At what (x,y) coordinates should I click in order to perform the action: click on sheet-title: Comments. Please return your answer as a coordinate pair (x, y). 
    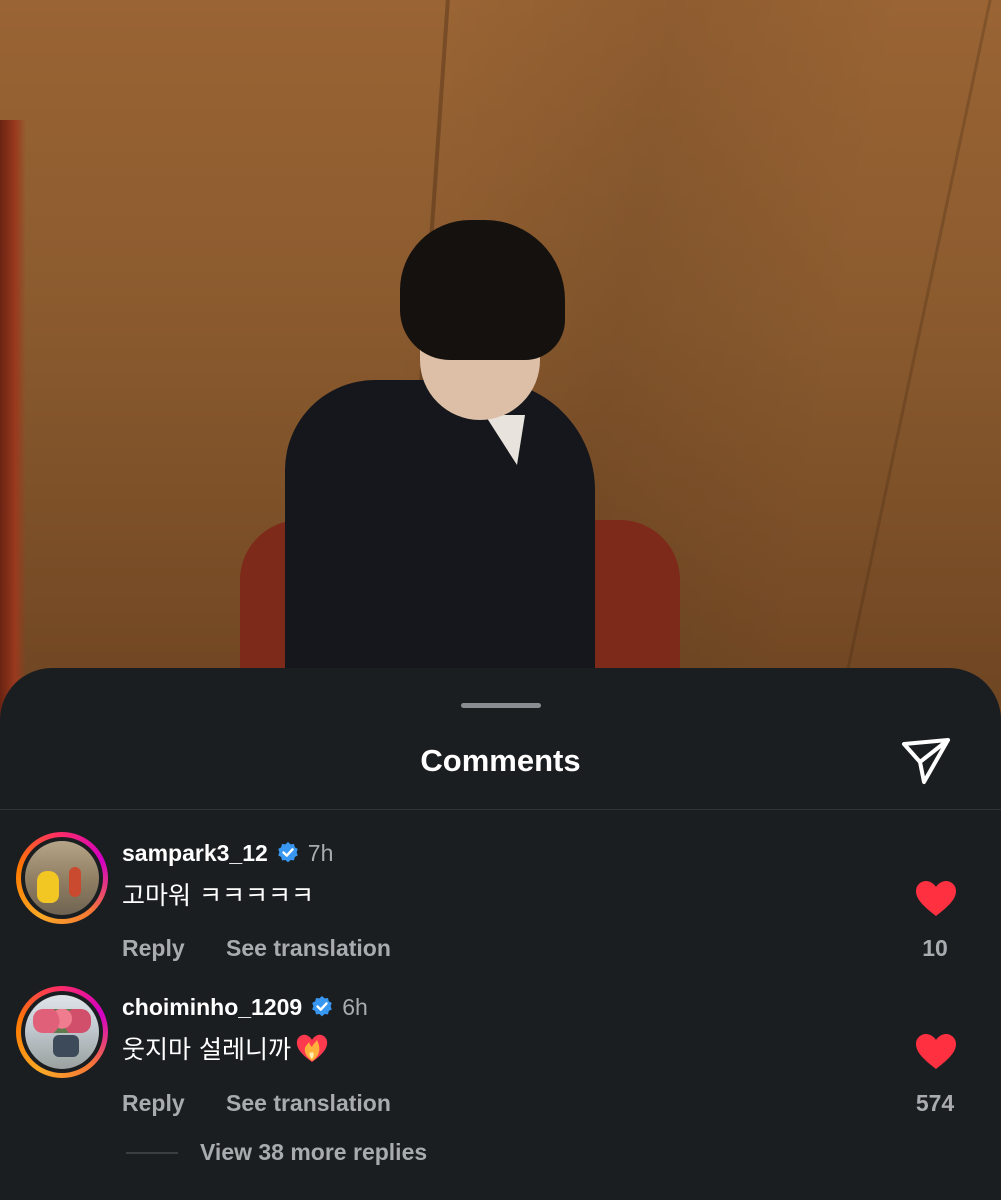
    Looking at the image, I should click on (500, 760).